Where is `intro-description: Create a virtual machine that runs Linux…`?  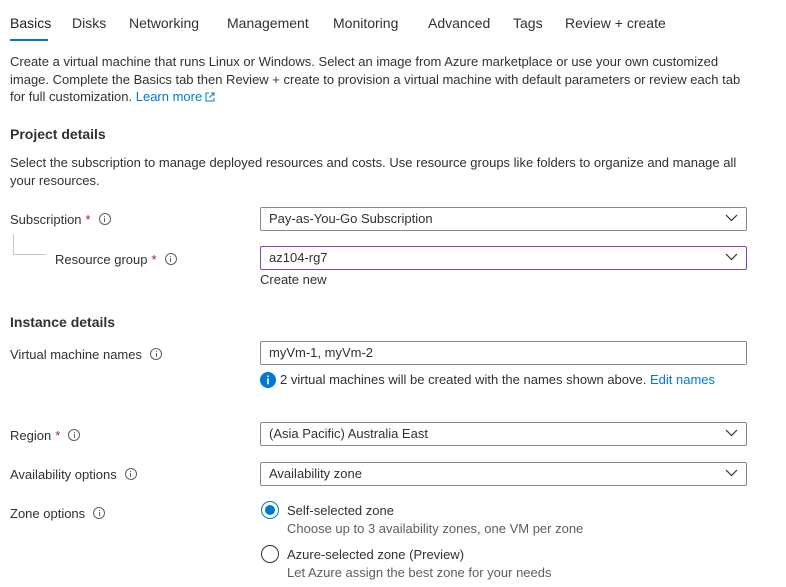
intro-description: Create a virtual machine that runs Linux… is located at coordinates (380, 79).